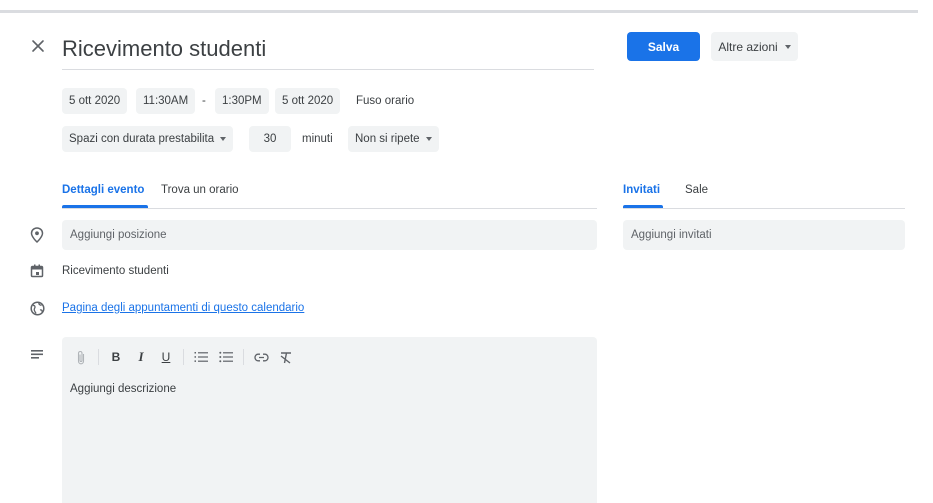 The image size is (933, 503). I want to click on save-button: Salva, so click(663, 46).